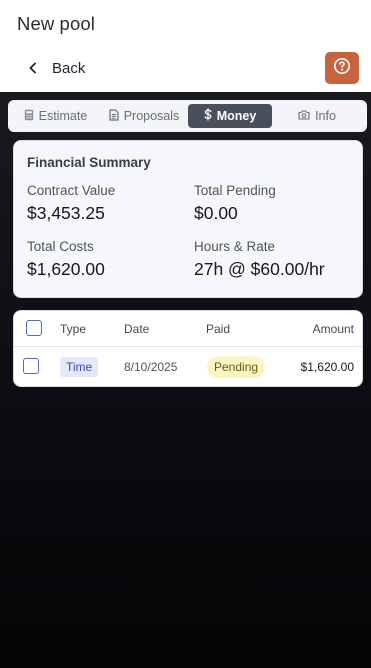  What do you see at coordinates (235, 246) in the screenshot?
I see `metric-label: Hours & Rate` at bounding box center [235, 246].